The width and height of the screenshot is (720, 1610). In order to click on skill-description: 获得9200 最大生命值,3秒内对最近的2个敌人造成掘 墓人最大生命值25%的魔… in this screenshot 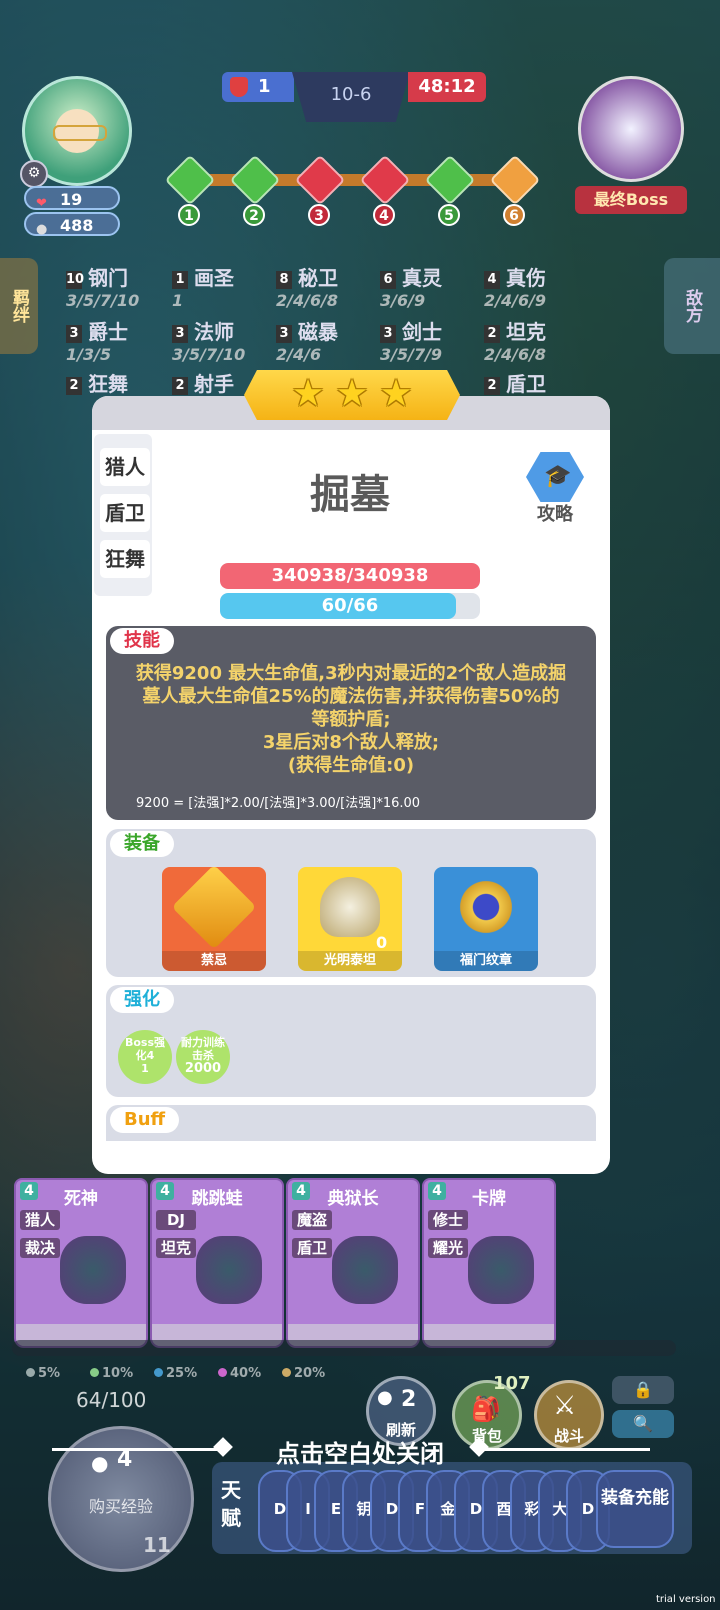, I will do `click(351, 719)`.